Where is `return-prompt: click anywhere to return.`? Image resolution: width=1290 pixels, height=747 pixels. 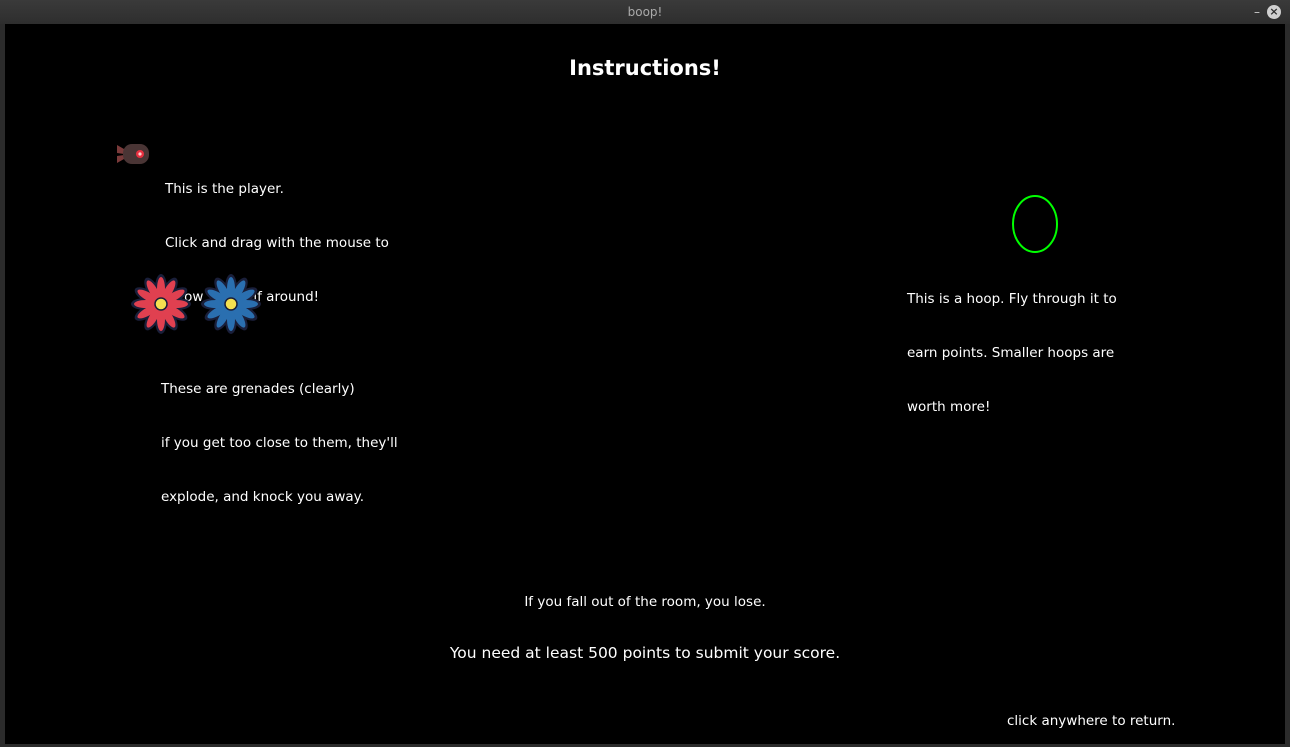 return-prompt: click anywhere to return. is located at coordinates (1091, 721).